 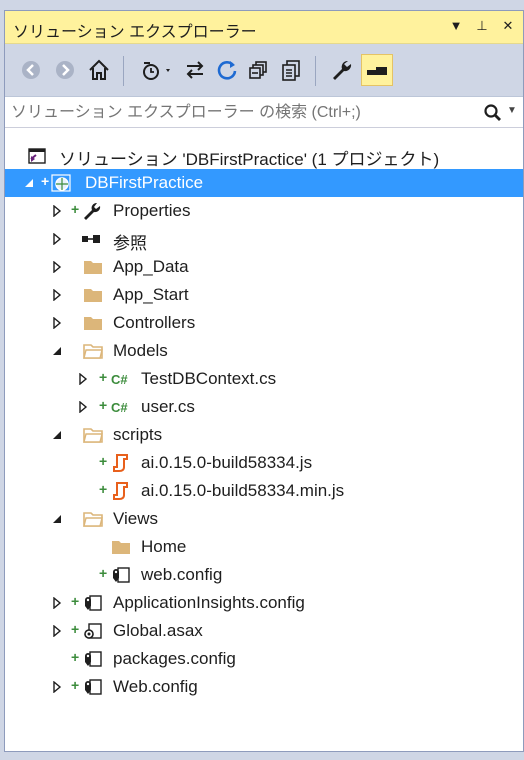 I want to click on clock-filter-icon, so click(x=156, y=71).